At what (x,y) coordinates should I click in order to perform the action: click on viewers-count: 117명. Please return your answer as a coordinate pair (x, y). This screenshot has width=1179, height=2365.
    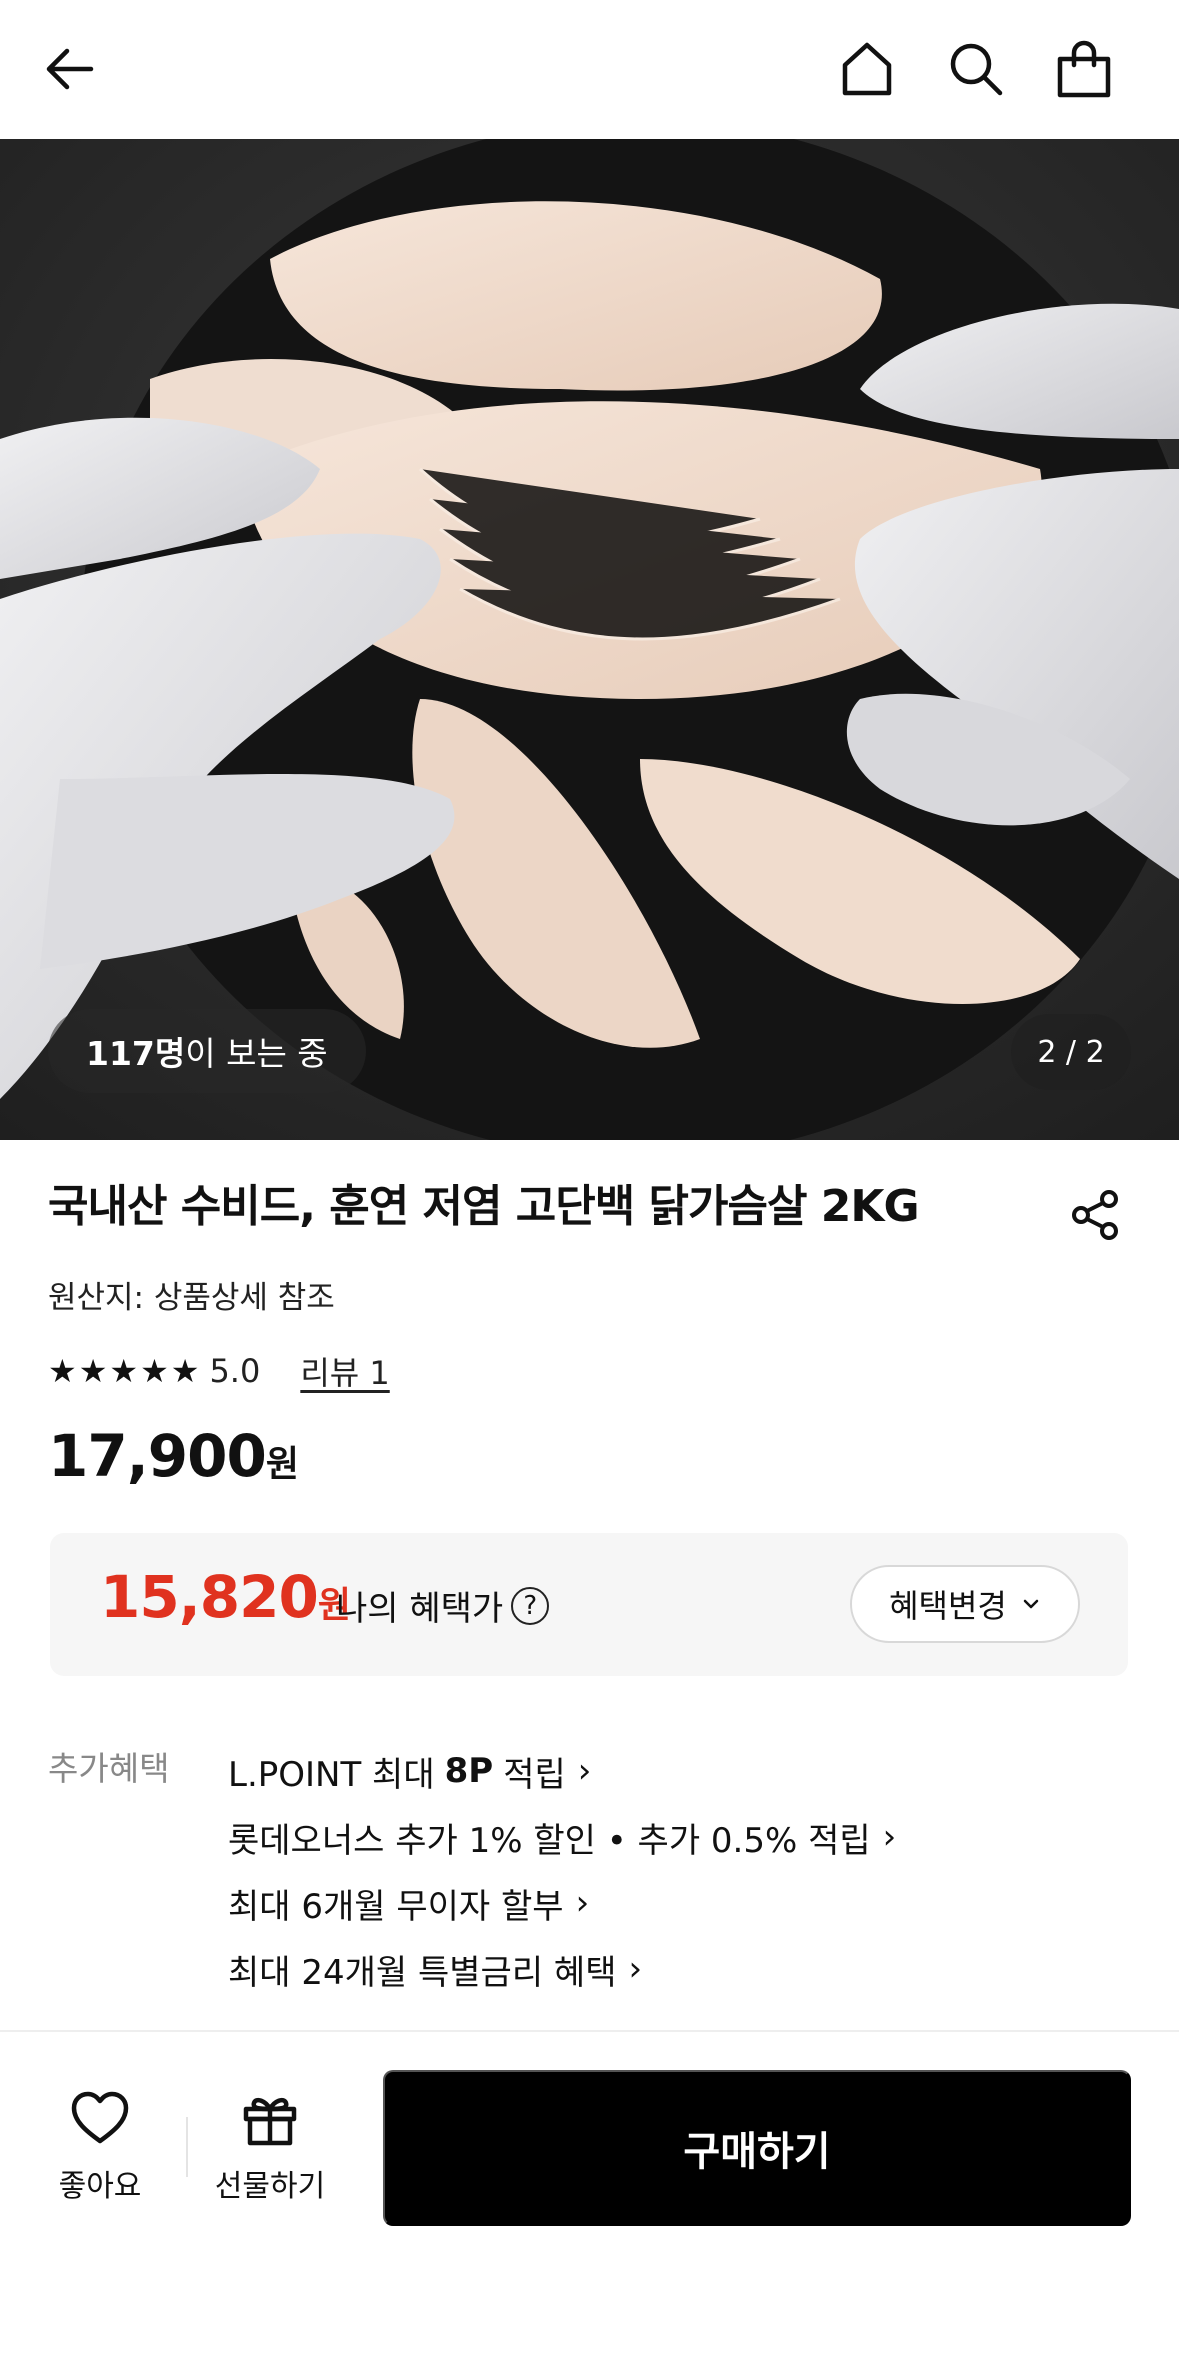
    Looking at the image, I should click on (136, 1053).